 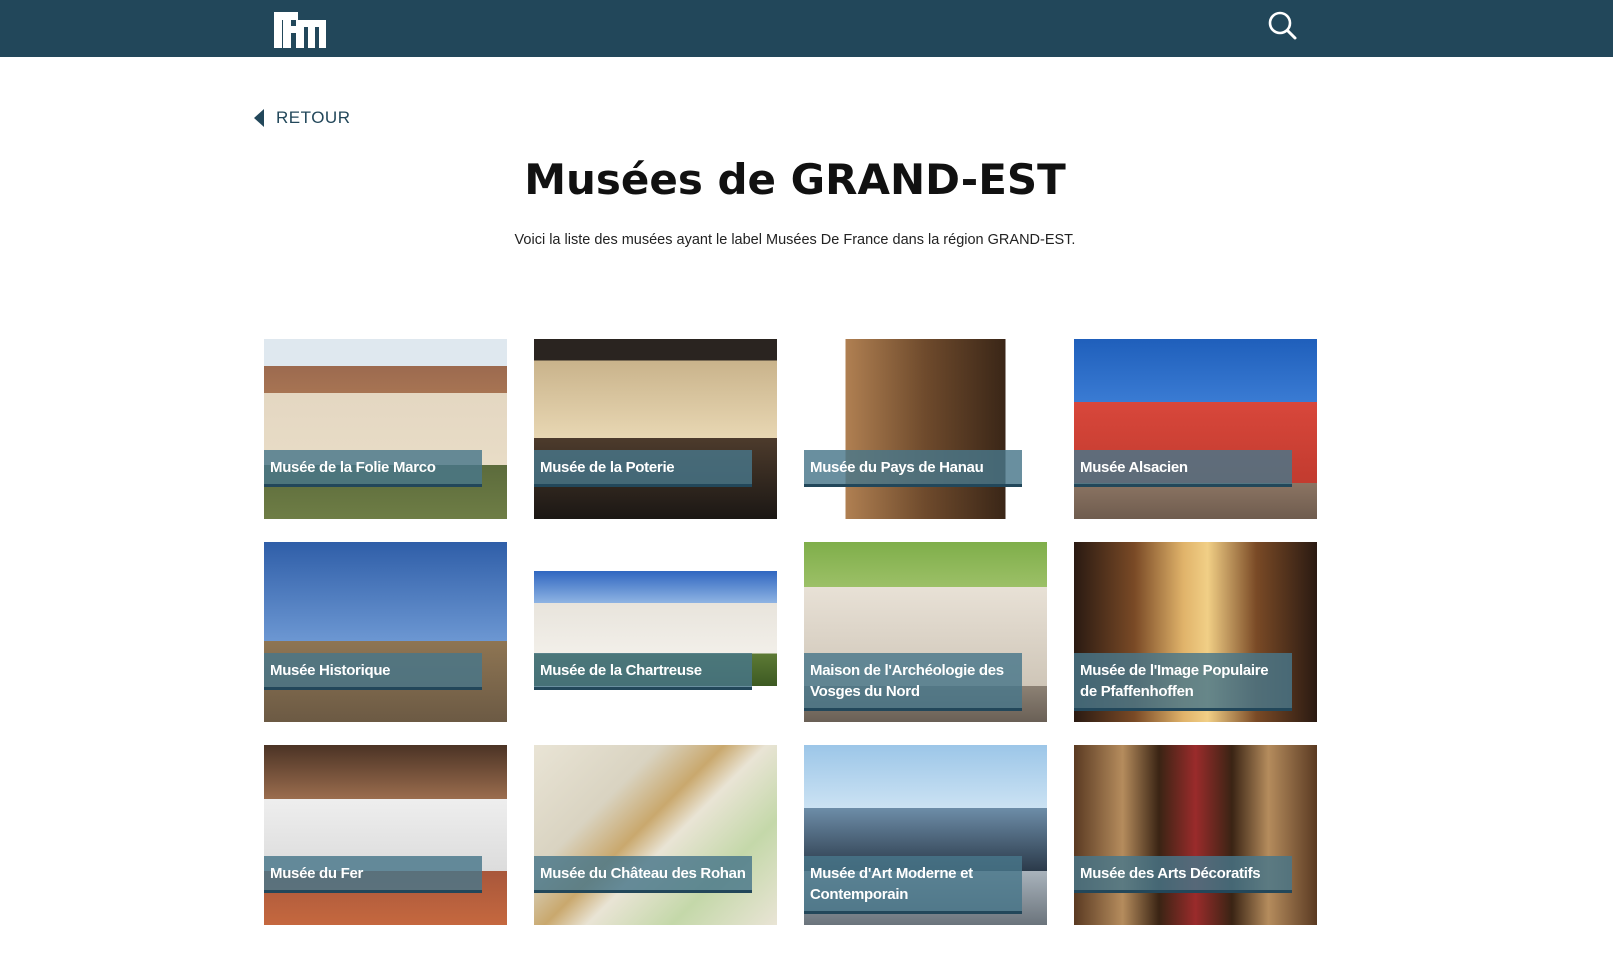 I want to click on hm-logo-icon, so click(x=301, y=30).